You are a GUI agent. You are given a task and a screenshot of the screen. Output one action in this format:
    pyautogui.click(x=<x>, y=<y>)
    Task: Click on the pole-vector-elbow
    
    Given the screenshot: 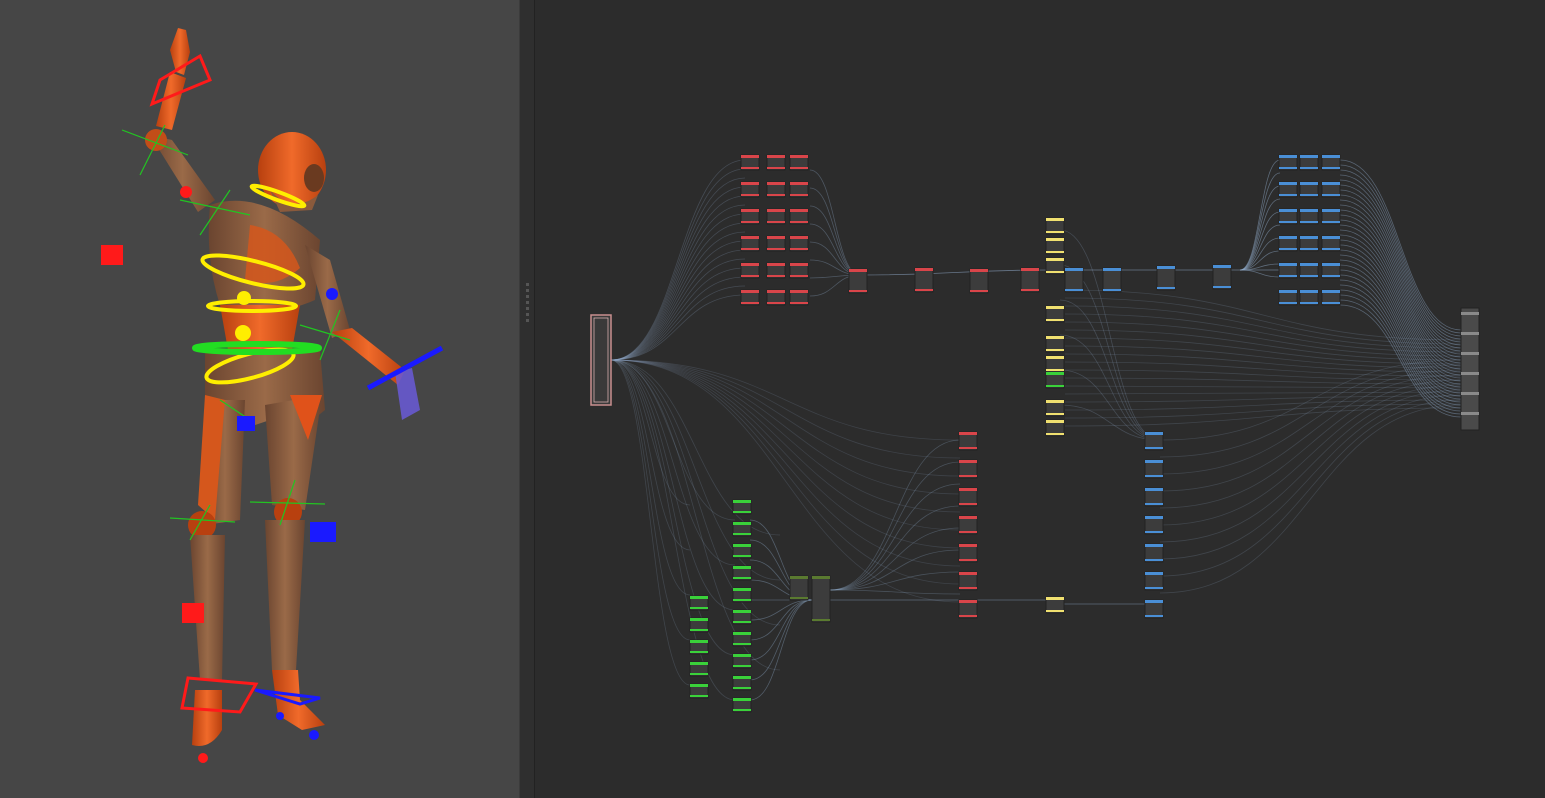 What is the action you would take?
    pyautogui.click(x=186, y=192)
    